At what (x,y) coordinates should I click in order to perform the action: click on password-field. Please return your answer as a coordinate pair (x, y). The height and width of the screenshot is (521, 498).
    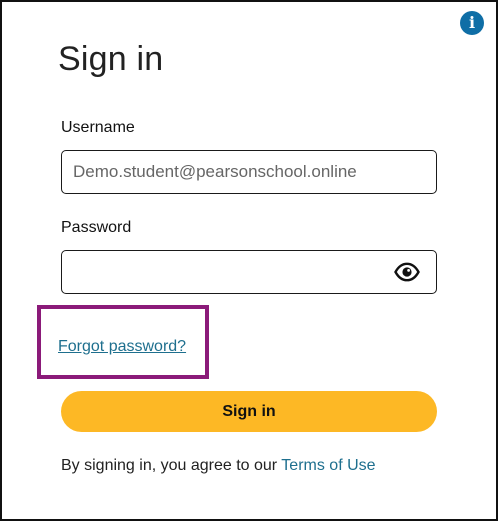
    Looking at the image, I should click on (249, 272).